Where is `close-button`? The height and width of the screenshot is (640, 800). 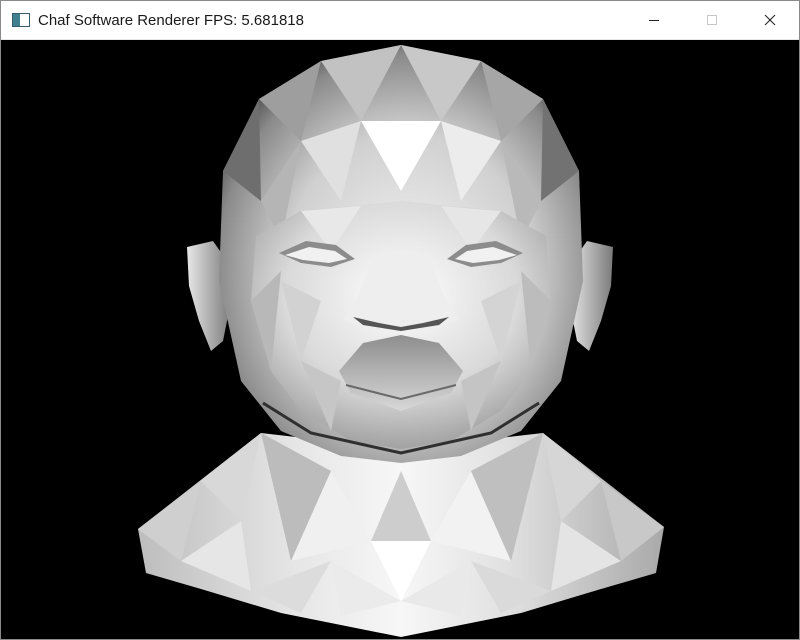 close-button is located at coordinates (770, 20).